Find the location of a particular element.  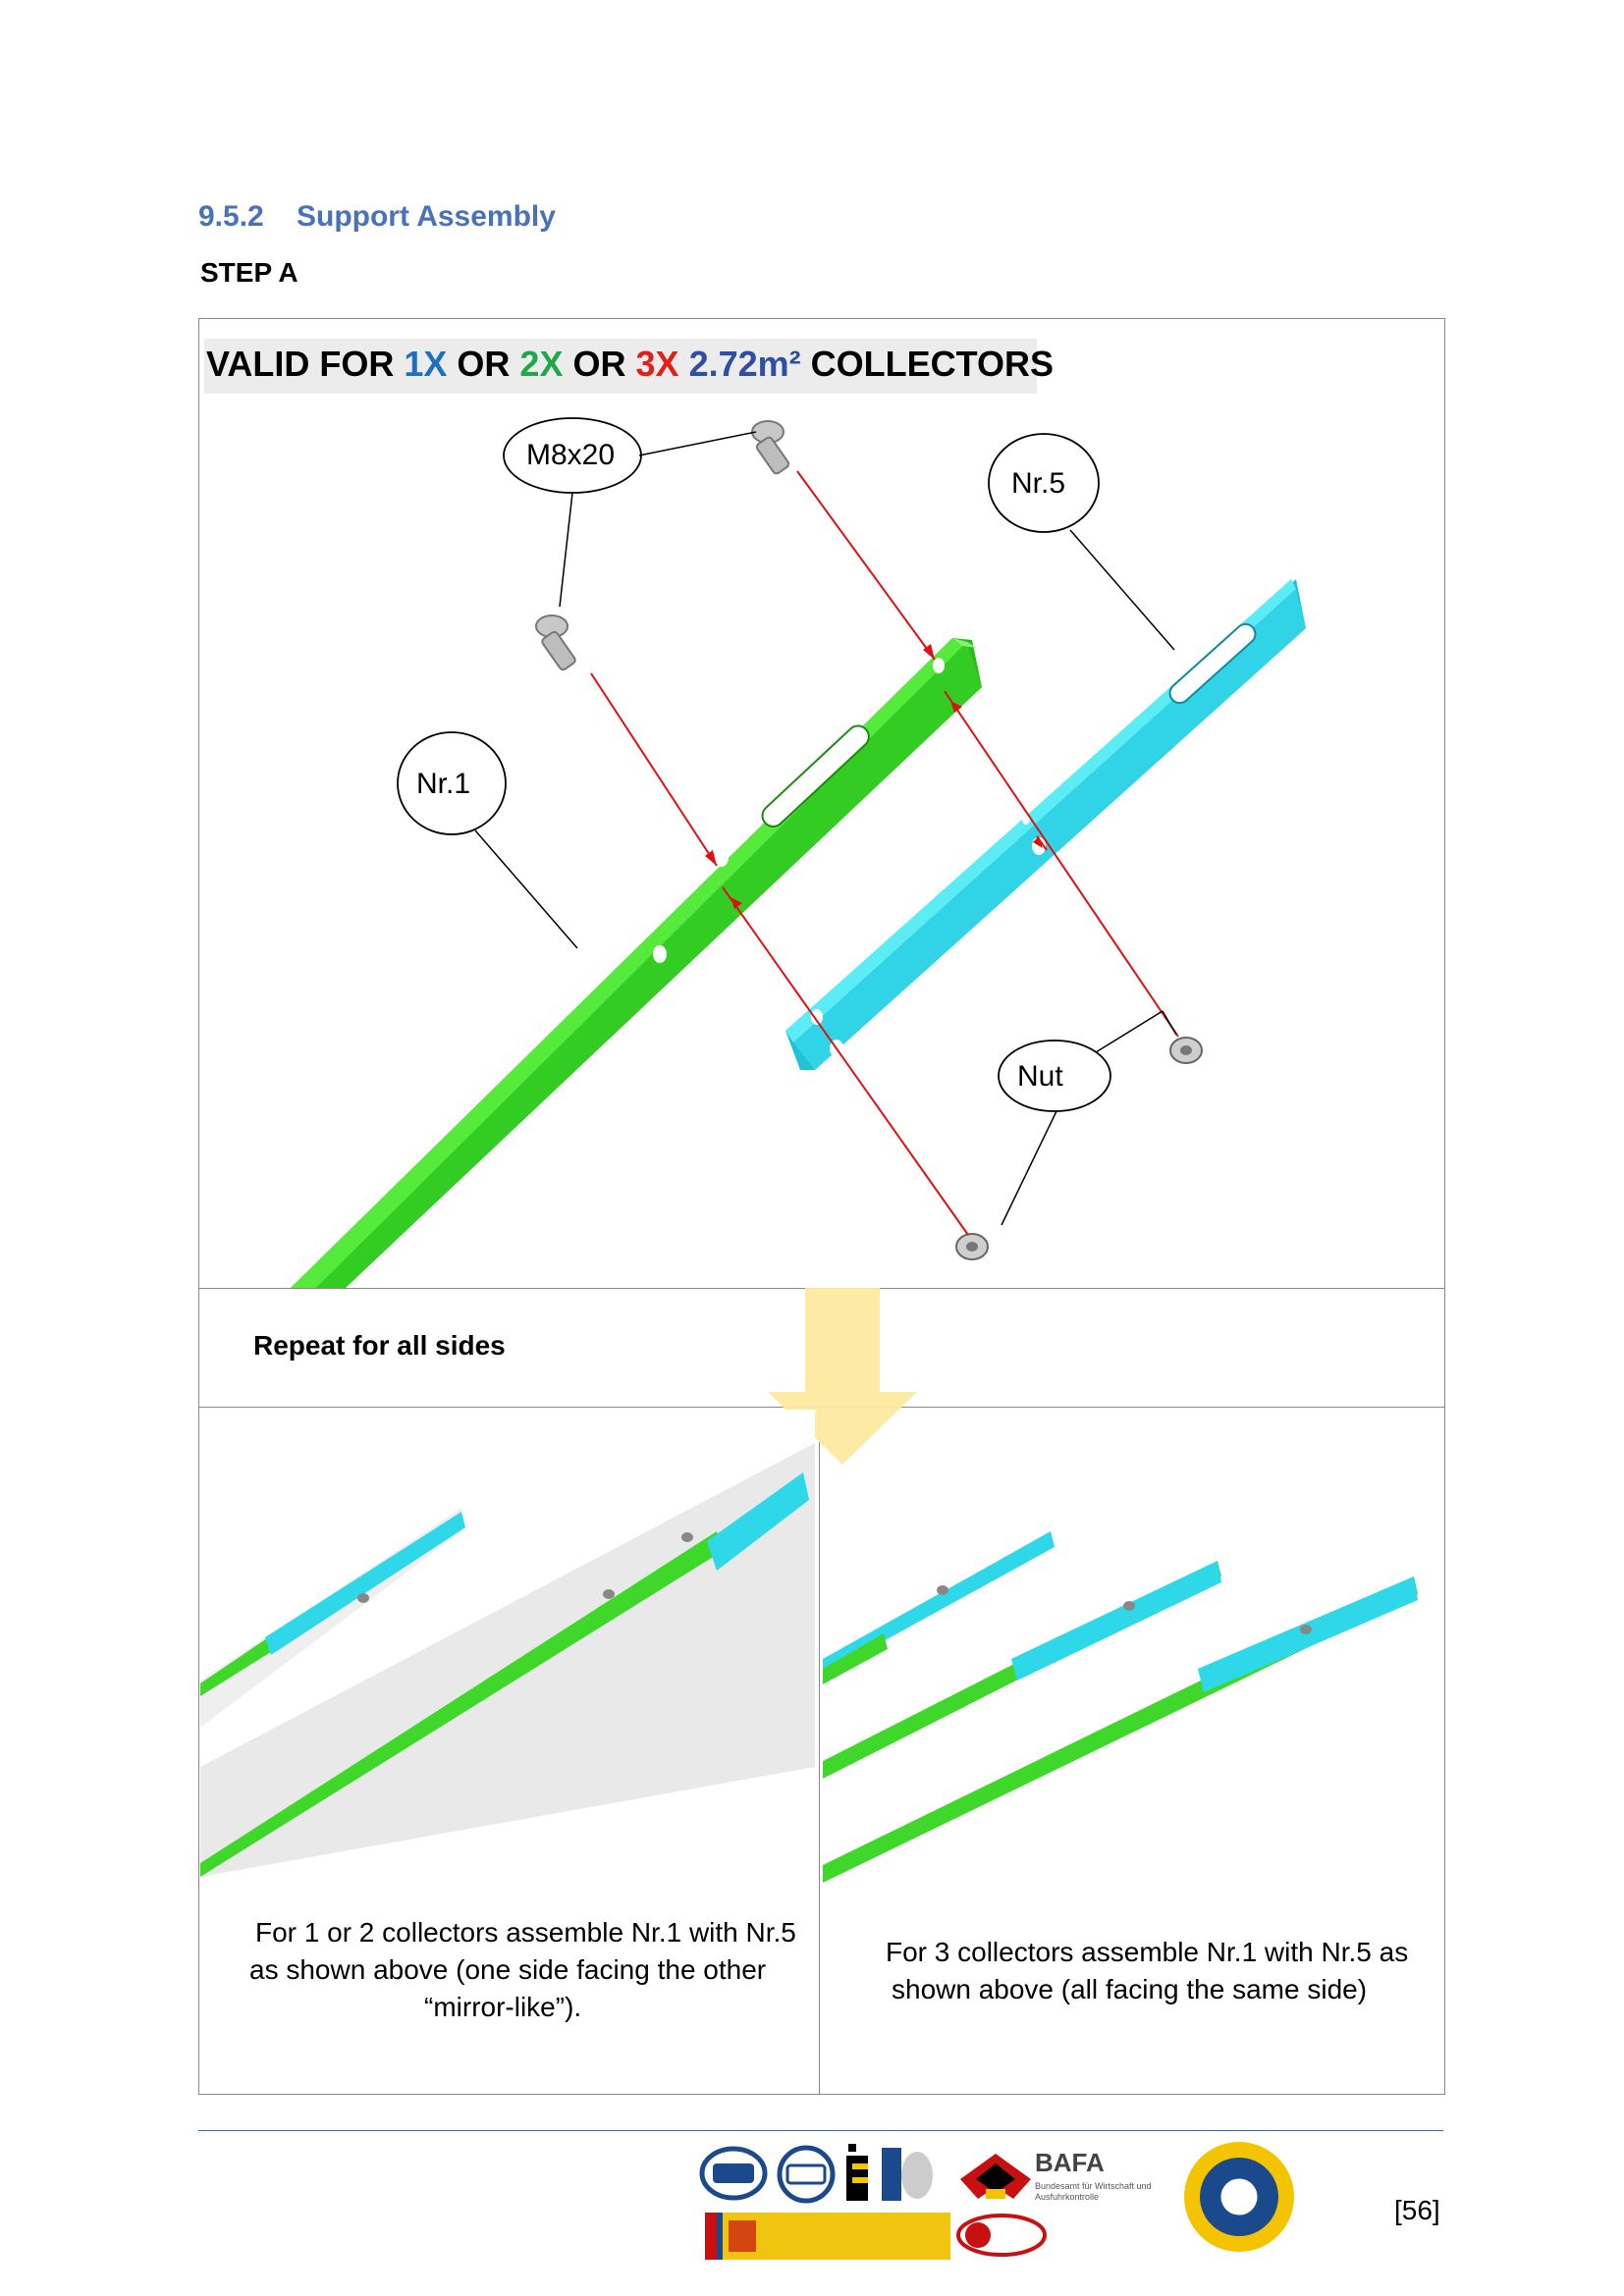

repeat-note: Repeat for all sides is located at coordinates (379, 1345).